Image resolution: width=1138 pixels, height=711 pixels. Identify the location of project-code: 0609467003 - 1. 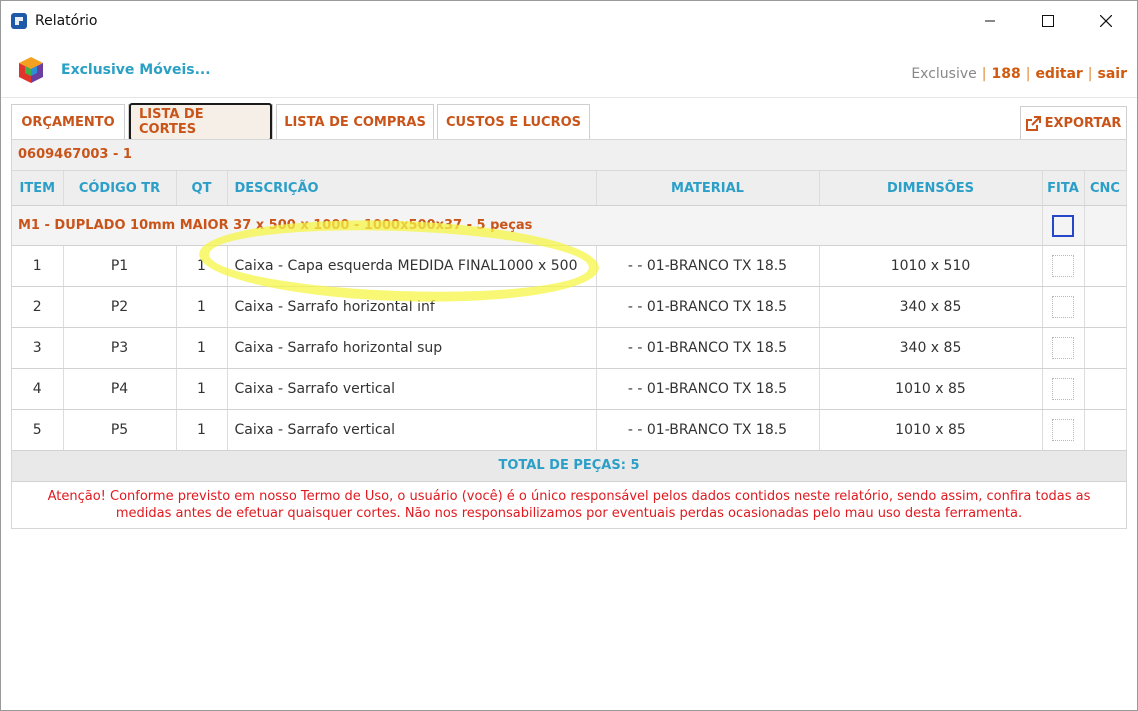
(569, 155).